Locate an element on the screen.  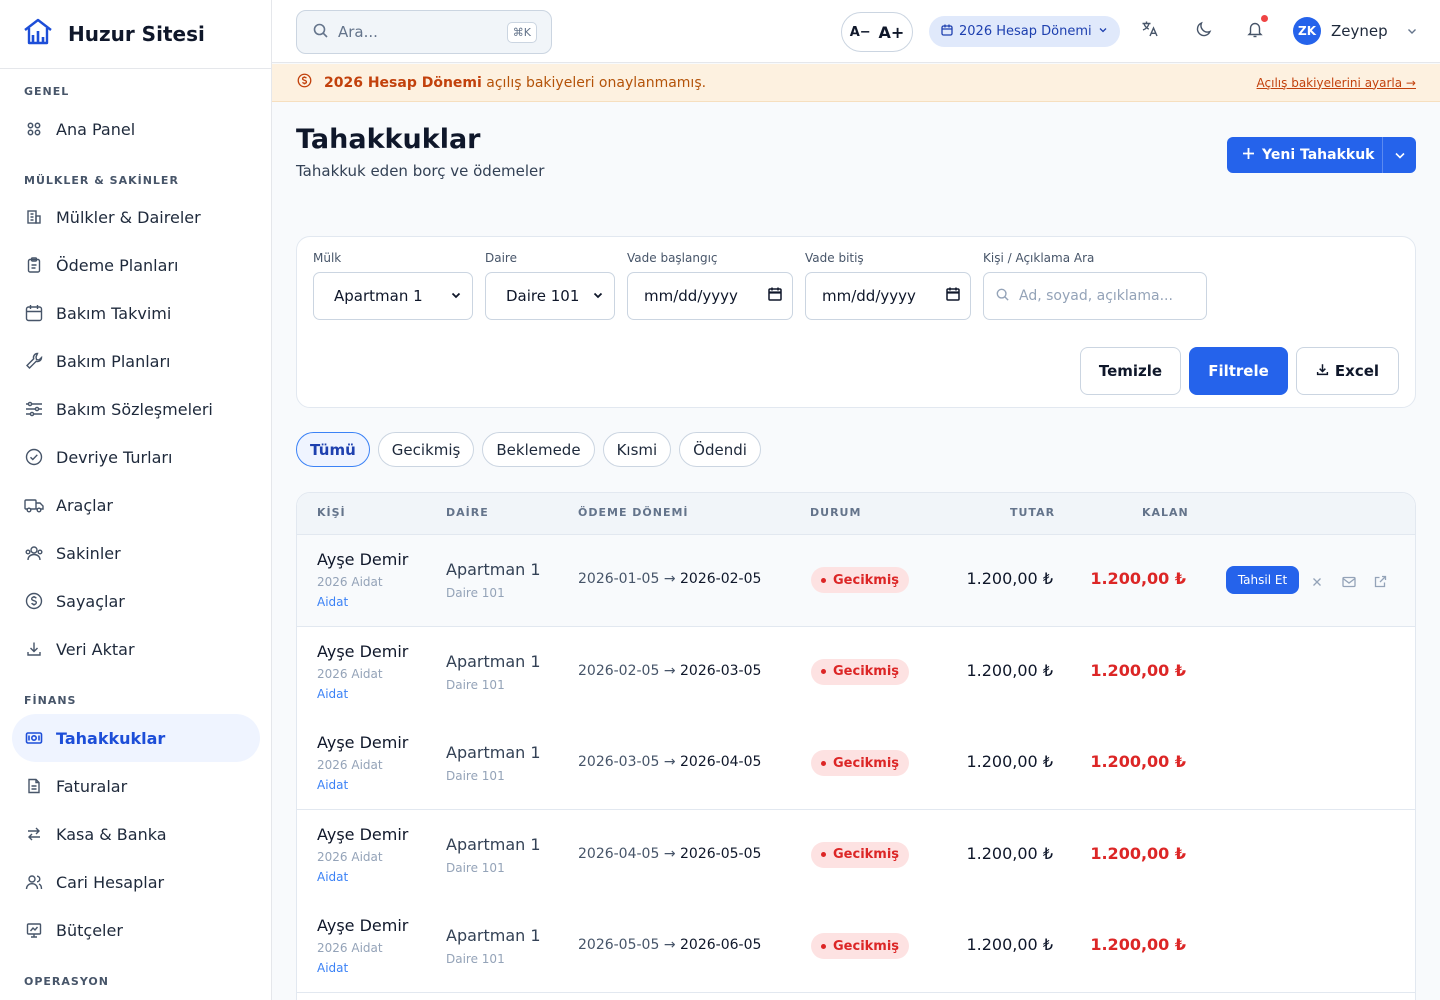
status-dot is located at coordinates (823, 946).